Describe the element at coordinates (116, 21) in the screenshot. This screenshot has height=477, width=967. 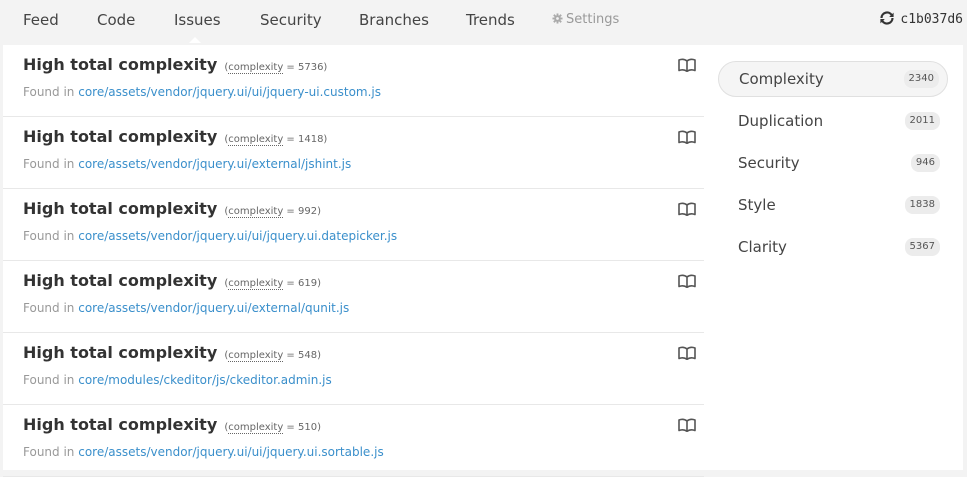
I see `nav-code: Code` at that location.